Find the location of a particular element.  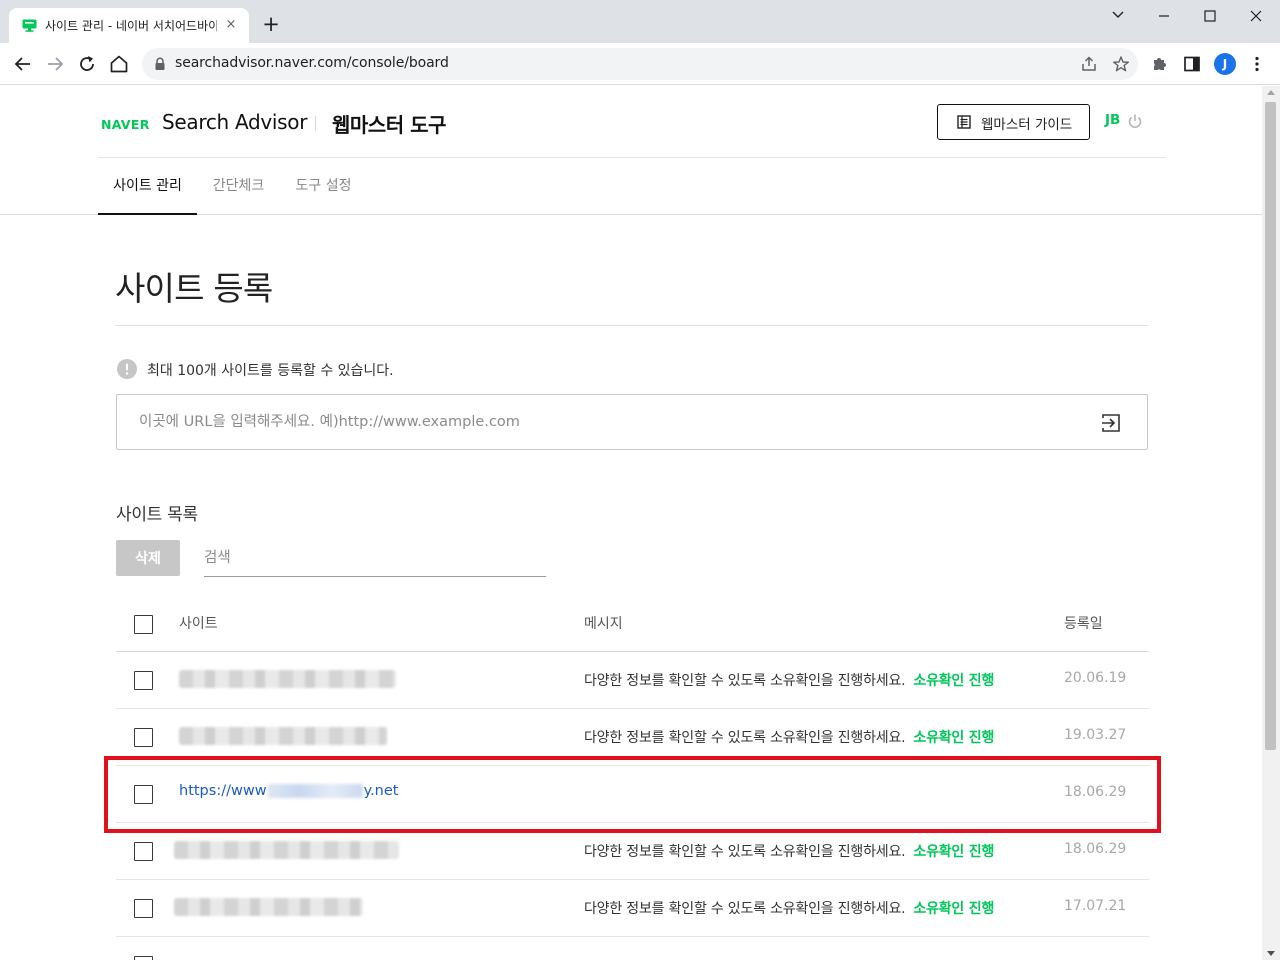

side-panel-icon is located at coordinates (1192, 64).